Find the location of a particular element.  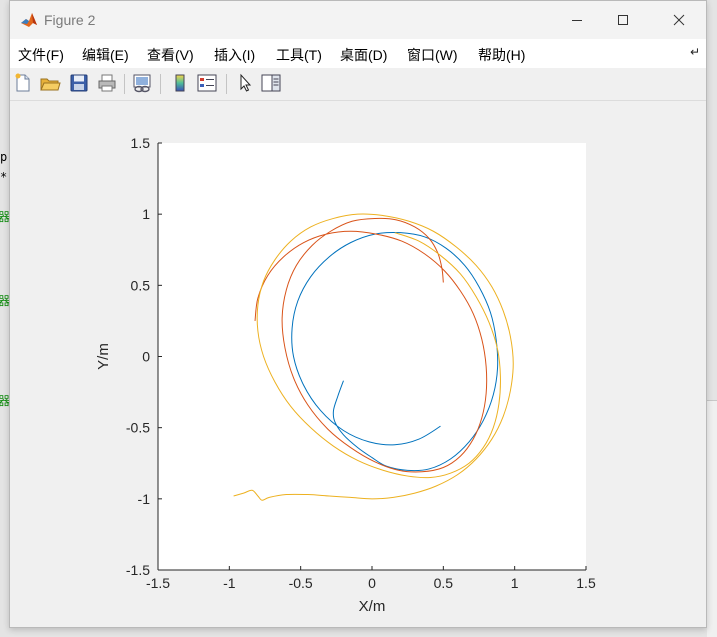

maximize-button is located at coordinates (623, 20).